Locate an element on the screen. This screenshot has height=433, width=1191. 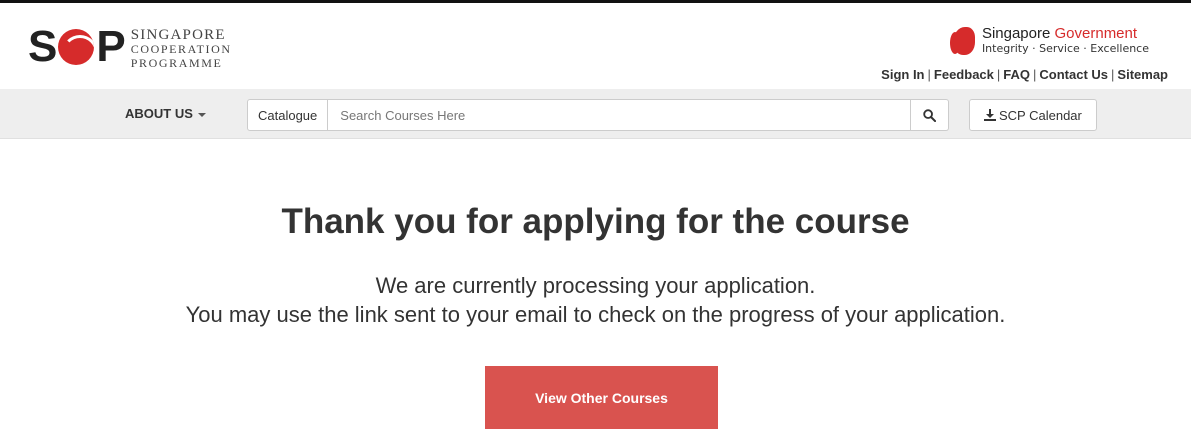
logo-text: SINGAPORE COOPERATION PROGRAMME is located at coordinates (181, 49).